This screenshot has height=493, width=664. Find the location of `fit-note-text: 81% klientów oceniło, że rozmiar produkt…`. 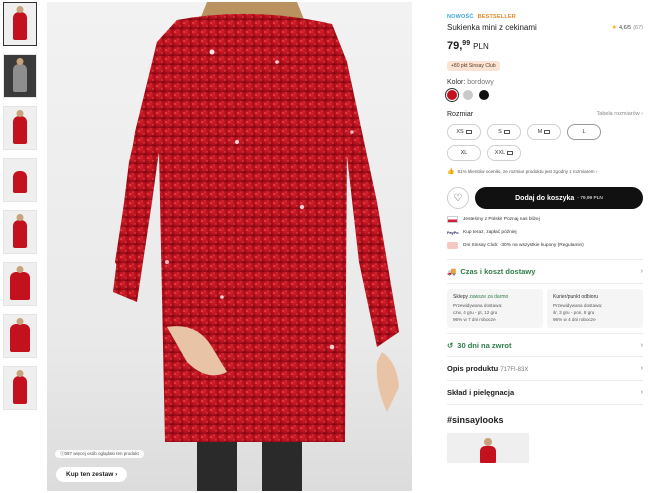

fit-note-text: 81% klientów oceniło, że rozmiar produkt… is located at coordinates (527, 171).